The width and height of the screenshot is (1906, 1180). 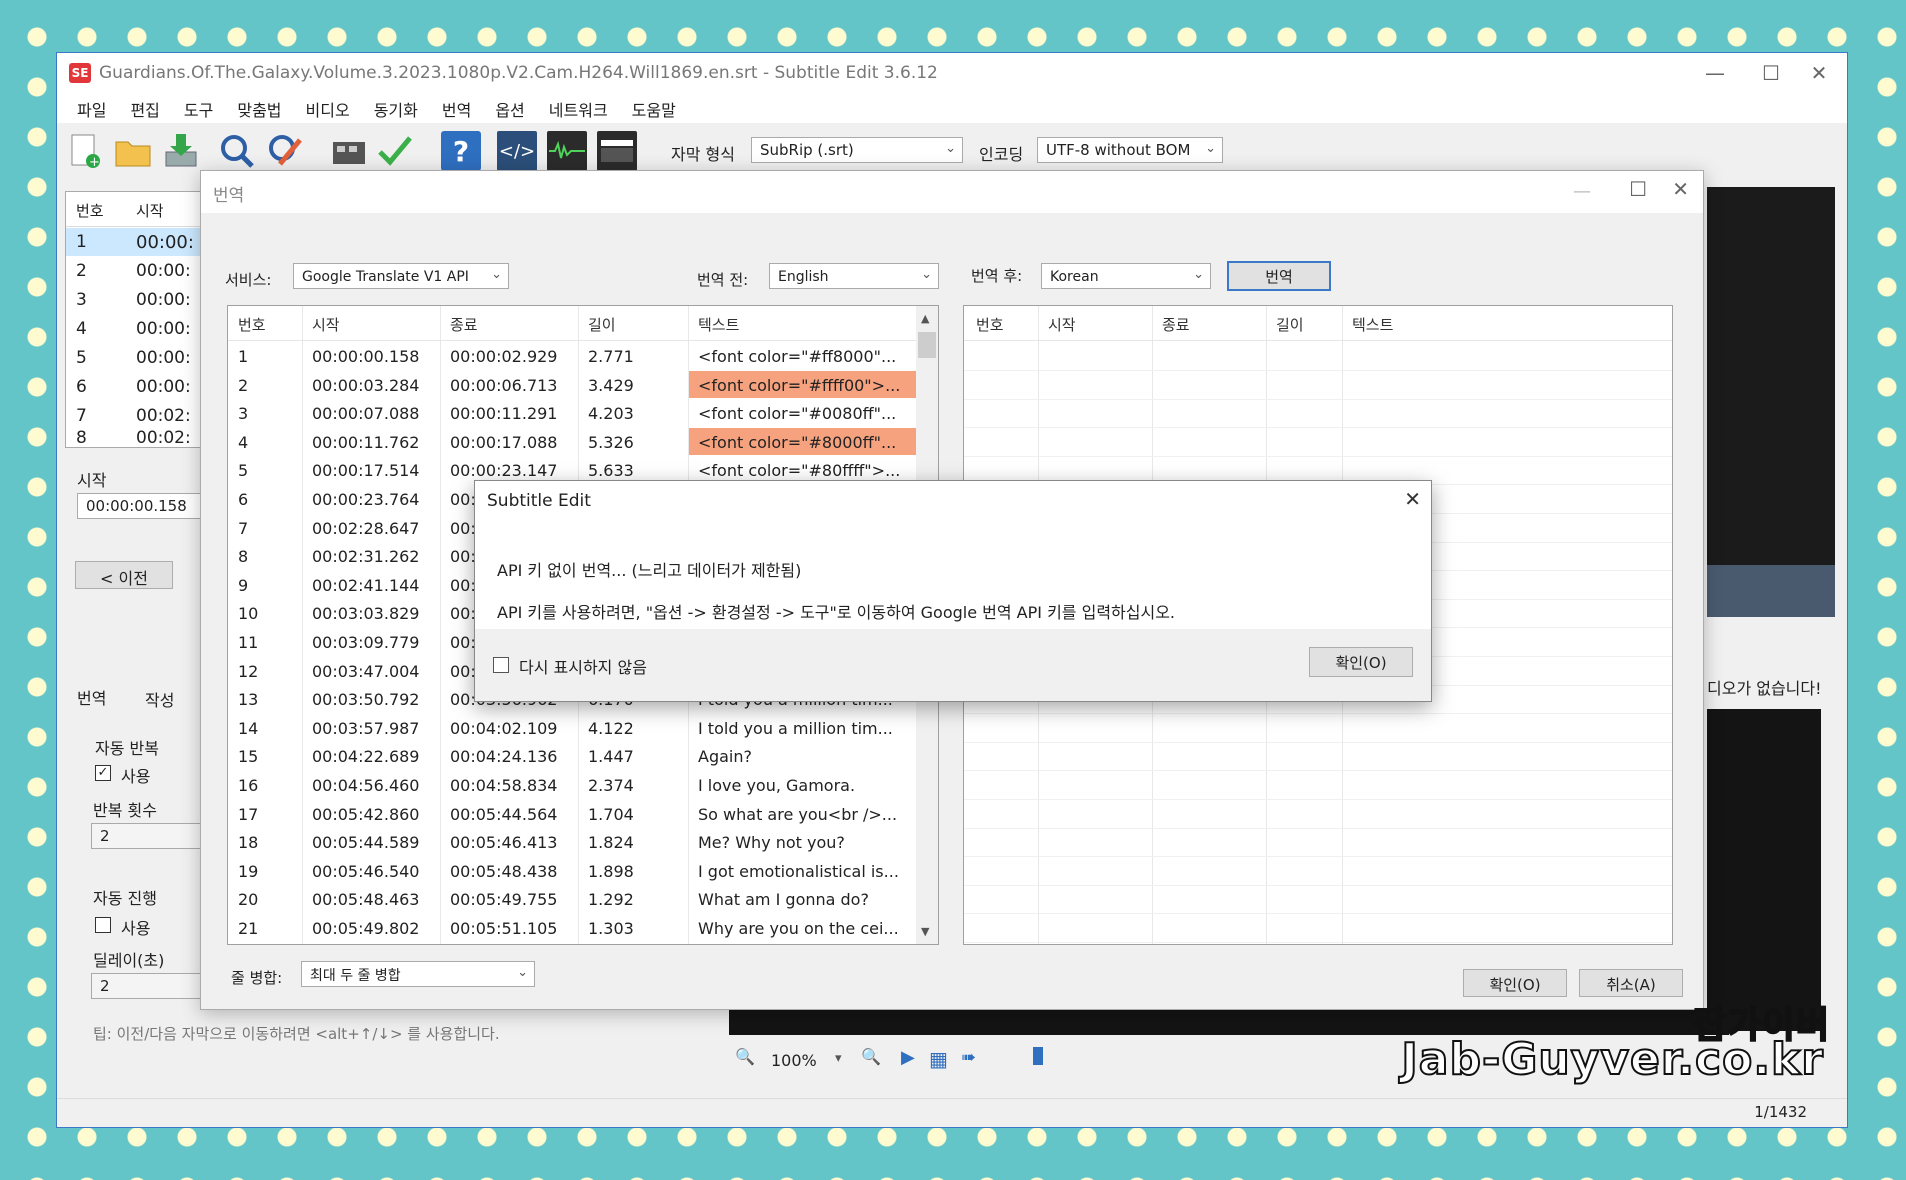 I want to click on ok-button: 확인(O), so click(x=1515, y=983).